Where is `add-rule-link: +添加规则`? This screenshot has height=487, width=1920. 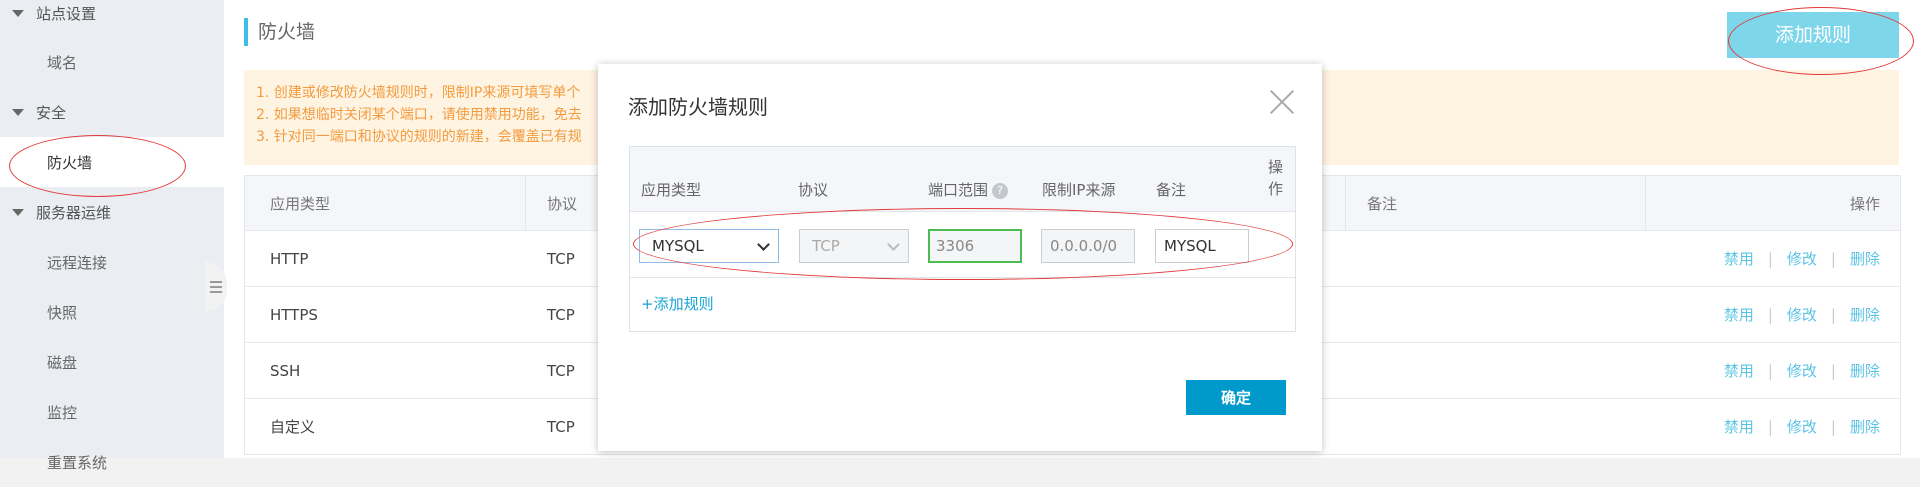
add-rule-link: +添加规则 is located at coordinates (677, 303).